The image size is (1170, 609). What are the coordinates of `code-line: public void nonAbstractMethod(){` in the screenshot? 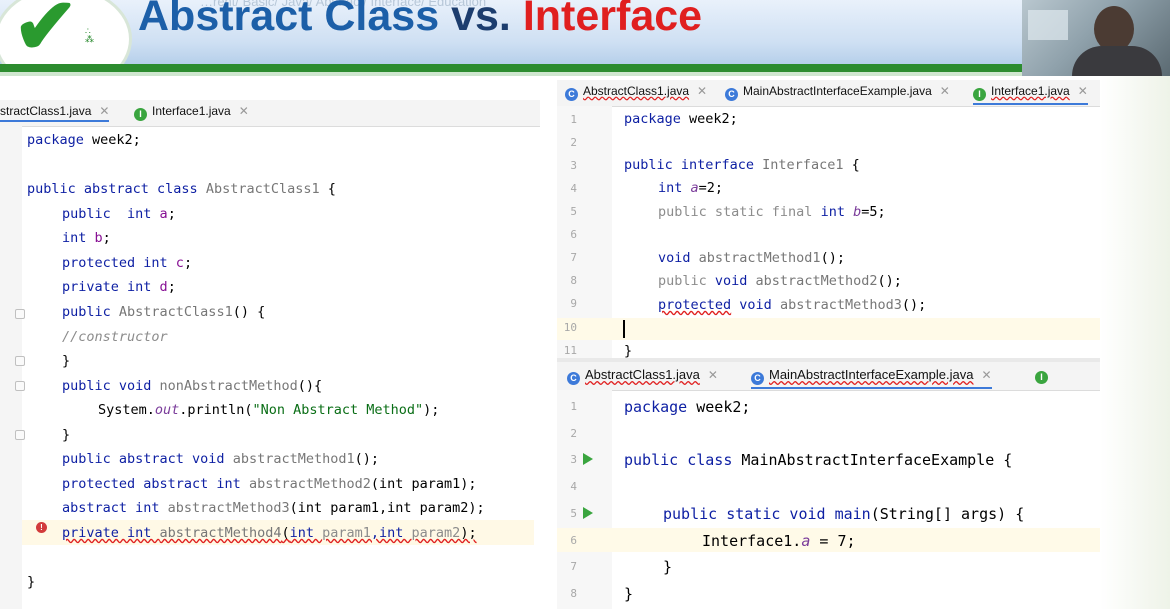 It's located at (192, 386).